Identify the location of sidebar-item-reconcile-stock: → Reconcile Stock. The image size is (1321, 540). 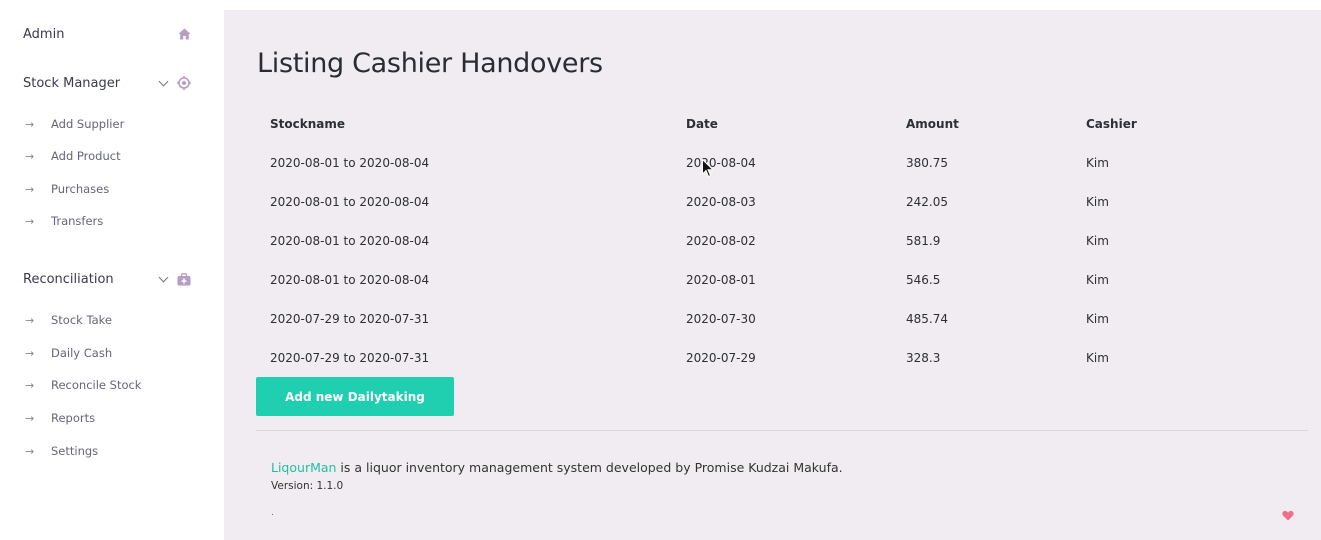
(83, 385).